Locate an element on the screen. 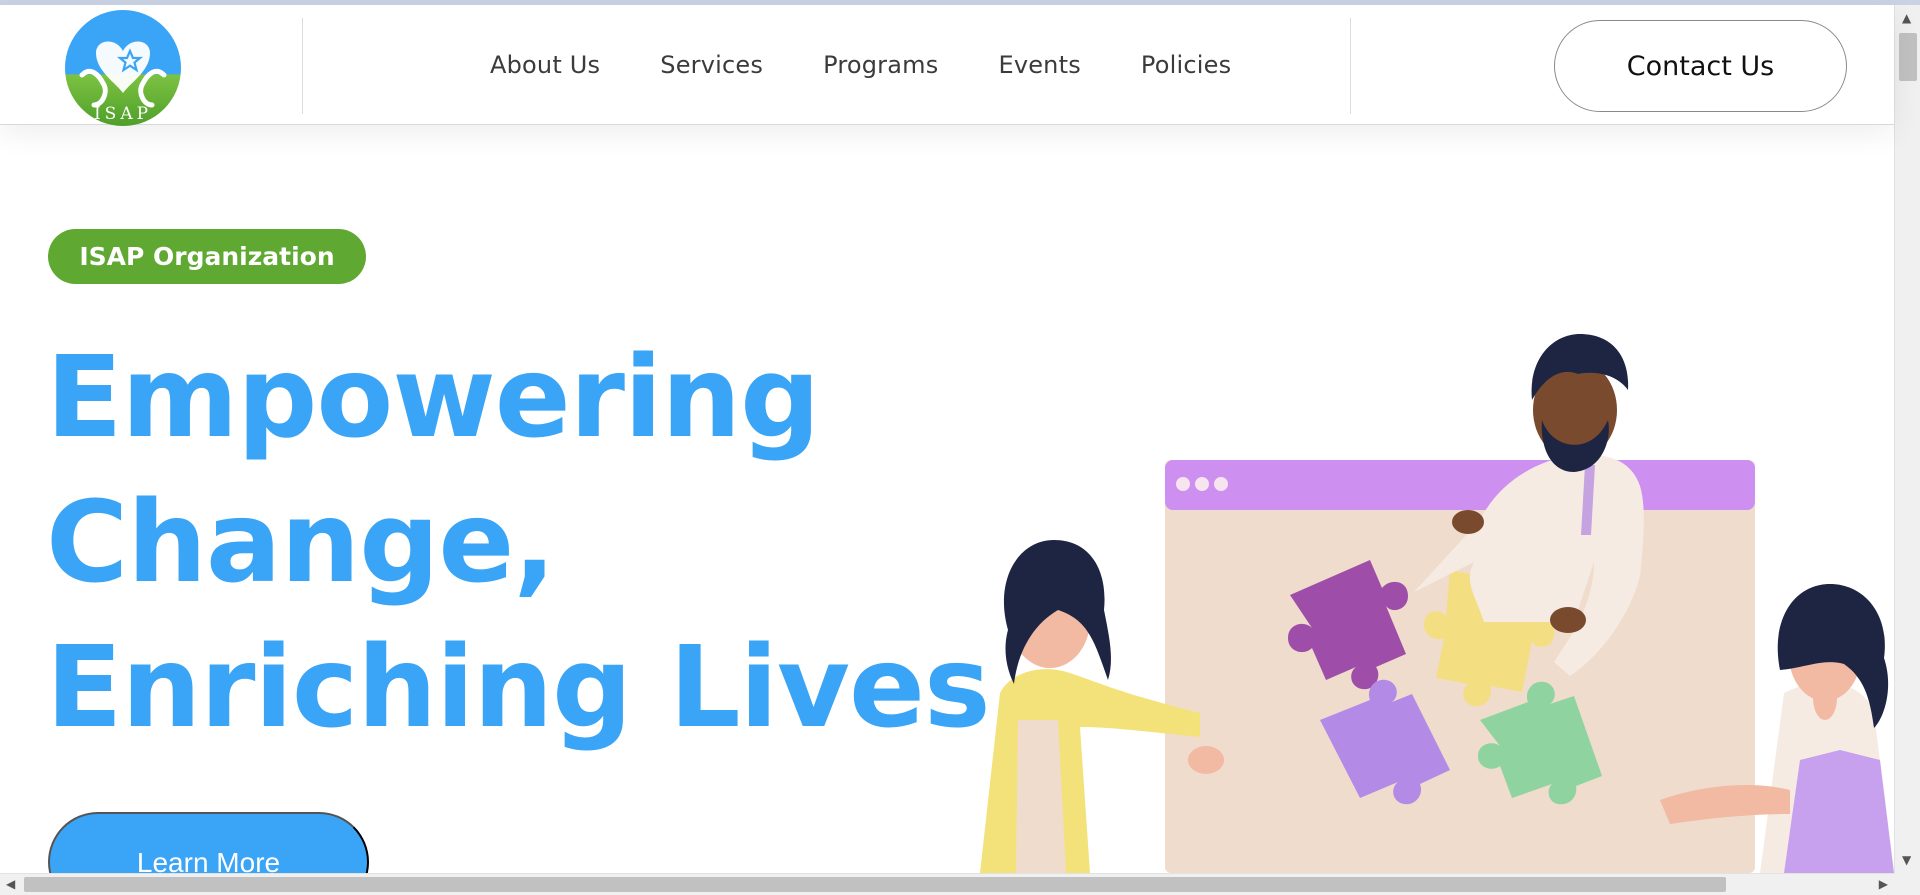  organization-badge: ISAP Organization is located at coordinates (207, 256).